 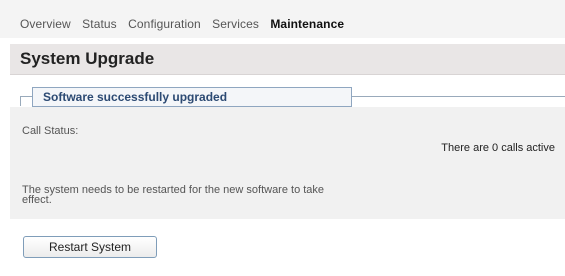 What do you see at coordinates (99, 24) in the screenshot?
I see `nav-status: Status` at bounding box center [99, 24].